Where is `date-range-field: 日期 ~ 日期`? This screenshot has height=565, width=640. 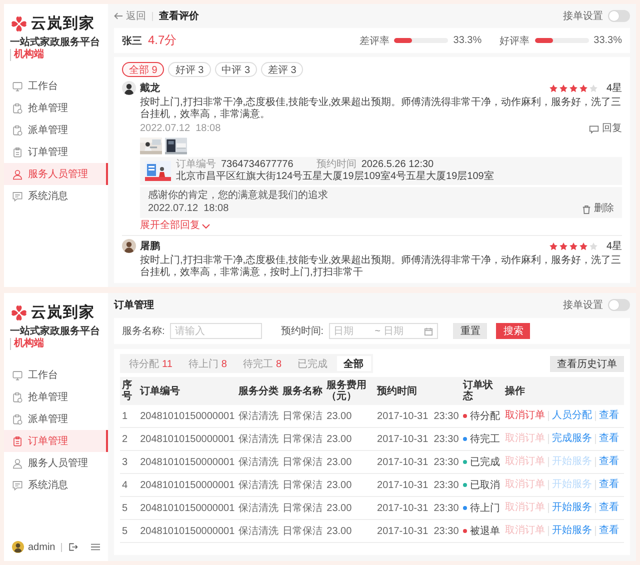 date-range-field: 日期 ~ 日期 is located at coordinates (383, 331).